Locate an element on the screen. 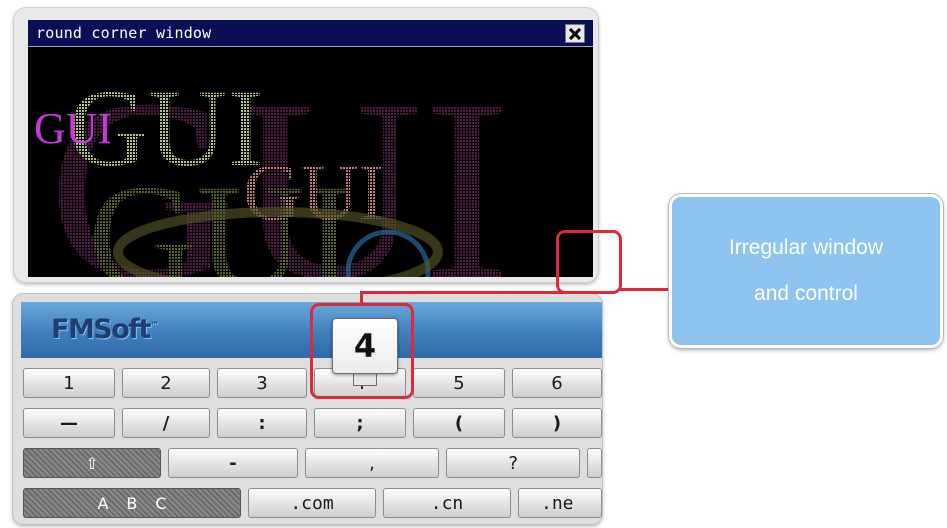 The height and width of the screenshot is (528, 947). connector-line-h2 is located at coordinates (645, 289).